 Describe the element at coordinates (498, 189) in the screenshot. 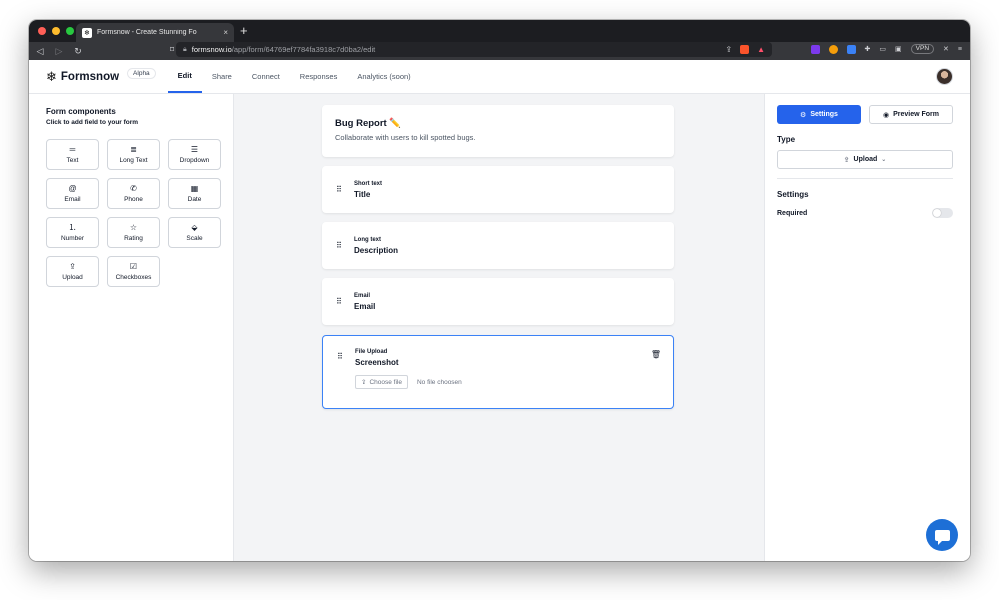

I see `field-card-title: ⠿ Short text Title` at that location.